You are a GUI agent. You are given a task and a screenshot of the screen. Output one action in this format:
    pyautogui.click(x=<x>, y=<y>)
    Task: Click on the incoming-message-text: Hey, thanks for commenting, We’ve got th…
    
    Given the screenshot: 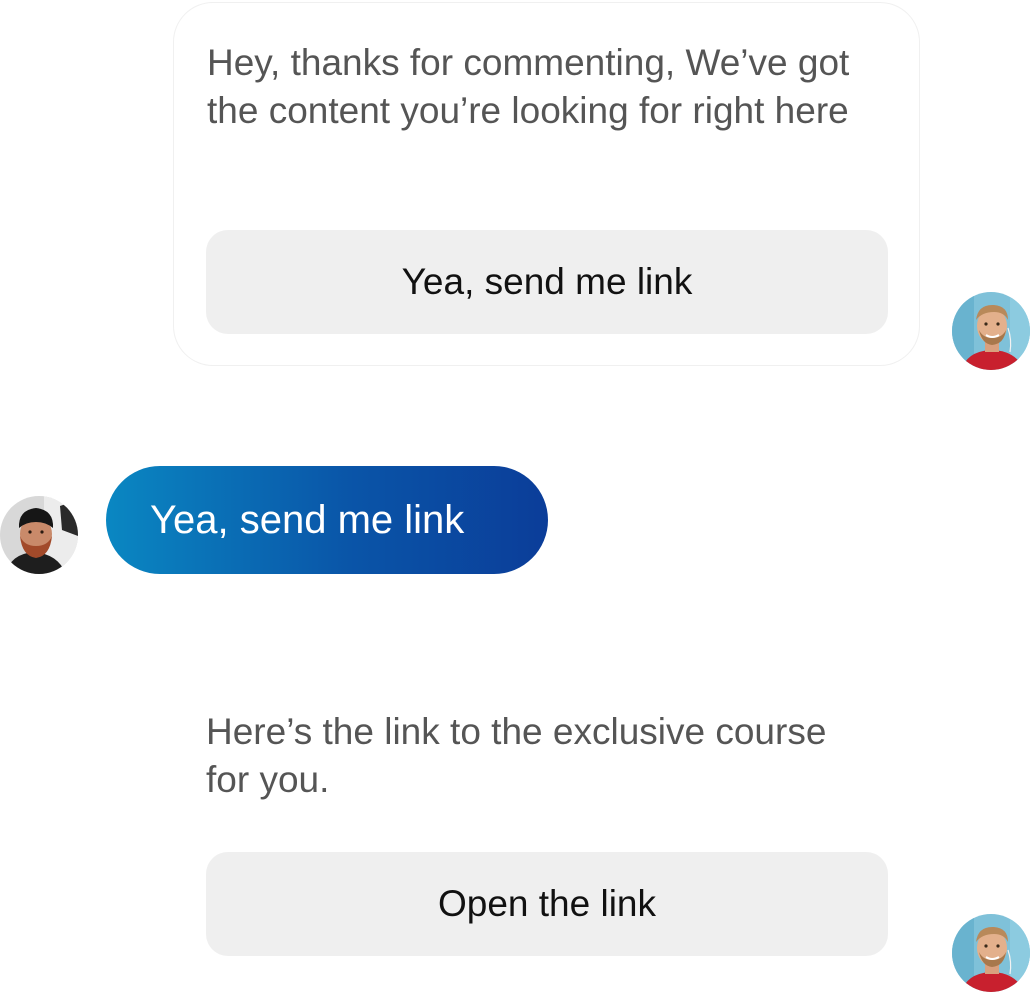 What is the action you would take?
    pyautogui.click(x=528, y=86)
    